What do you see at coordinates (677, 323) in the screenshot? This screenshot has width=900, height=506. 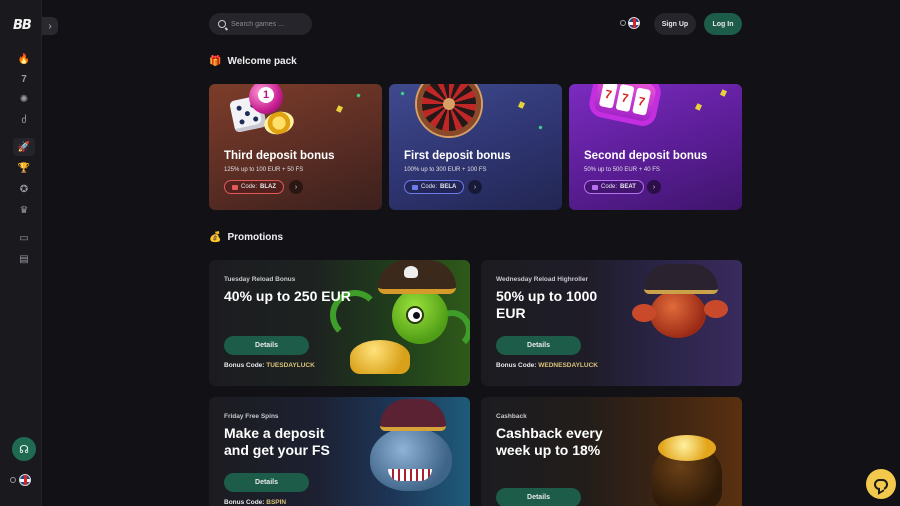 I see `crab-pirate-illustration` at bounding box center [677, 323].